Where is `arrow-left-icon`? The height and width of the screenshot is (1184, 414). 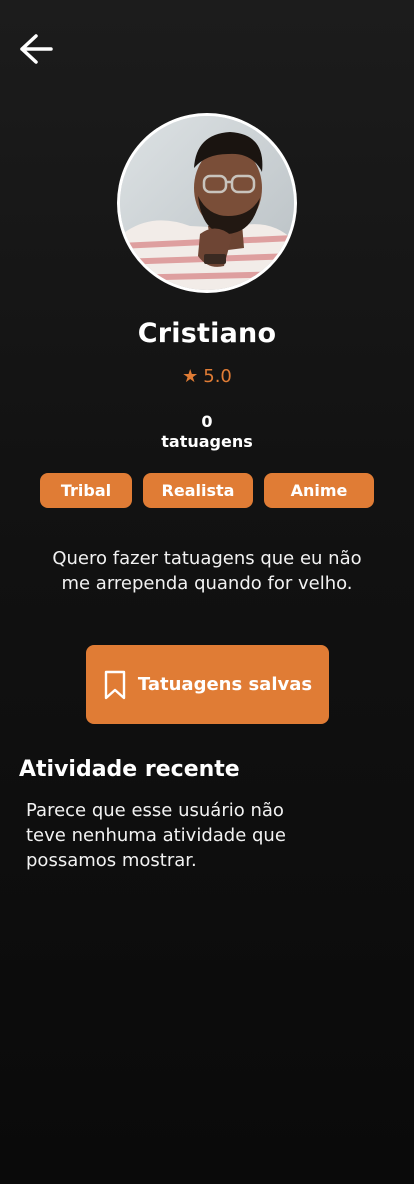 arrow-left-icon is located at coordinates (36, 49).